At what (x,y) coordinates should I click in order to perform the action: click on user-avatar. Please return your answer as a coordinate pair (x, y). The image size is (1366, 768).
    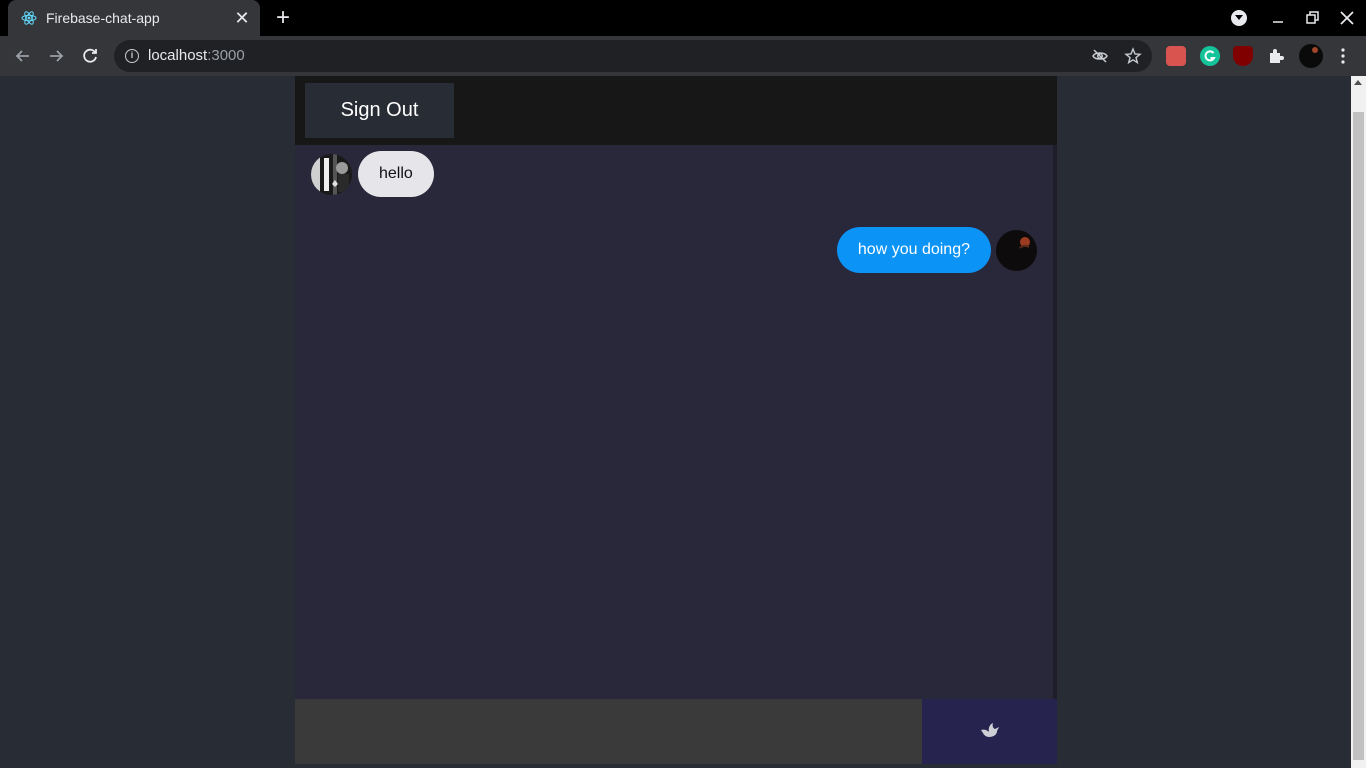
    Looking at the image, I should click on (1016, 250).